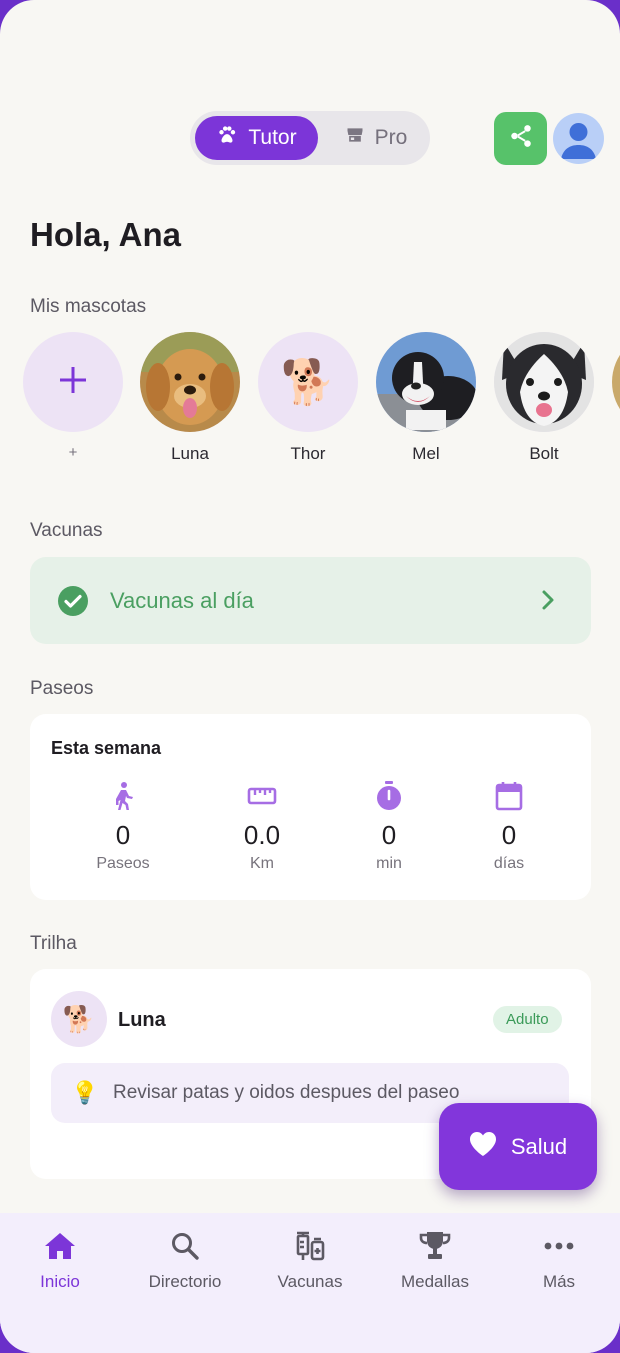 This screenshot has width=620, height=1353. I want to click on lightbulb-icon: 💡, so click(85, 1092).